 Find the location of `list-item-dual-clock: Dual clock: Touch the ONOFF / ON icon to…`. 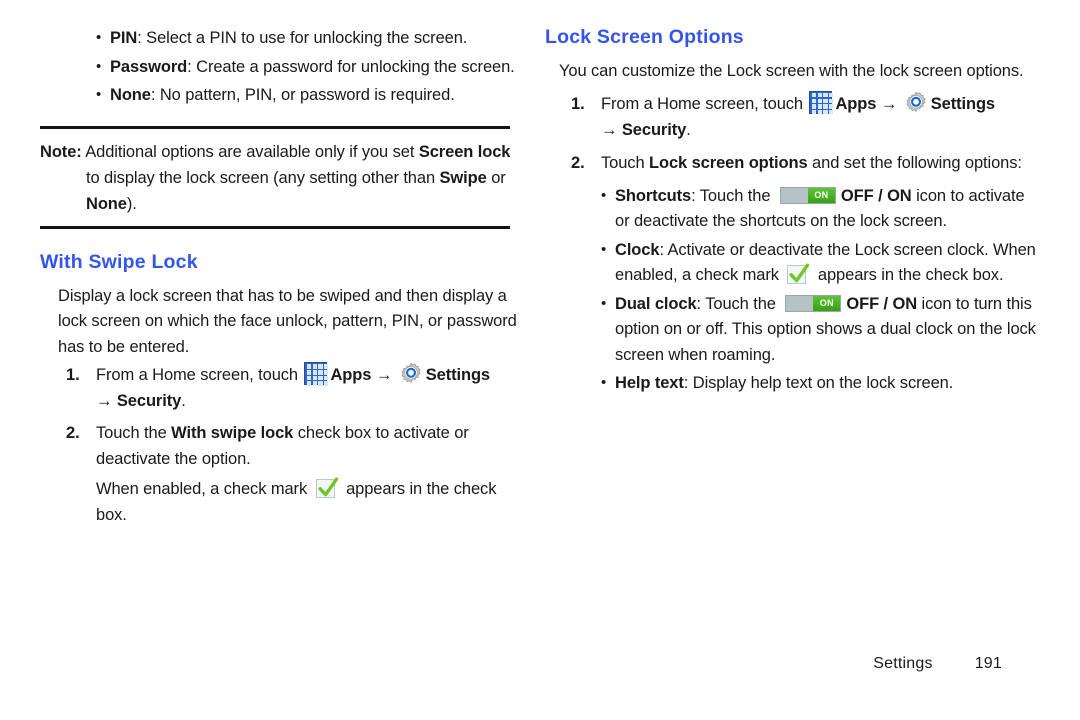

list-item-dual-clock: Dual clock: Touch the ONOFF / ON icon to… is located at coordinates (820, 330).